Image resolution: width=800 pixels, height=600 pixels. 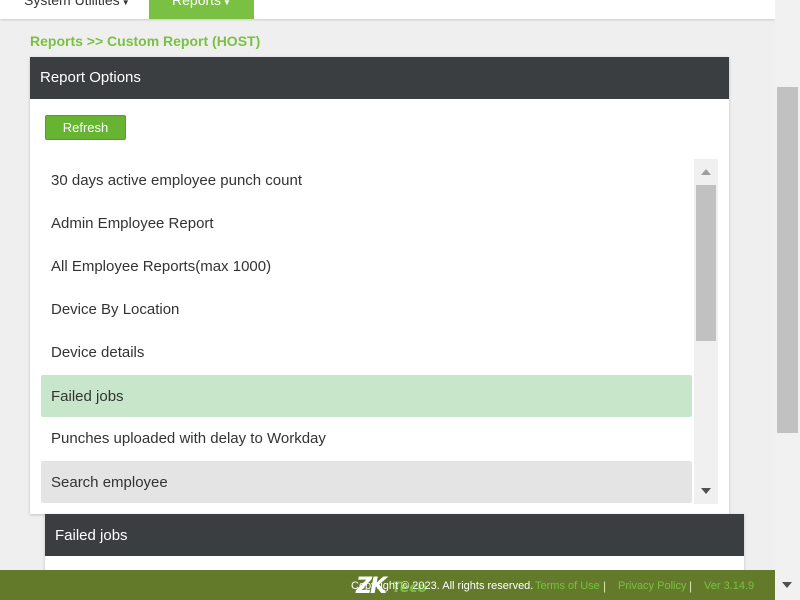 What do you see at coordinates (132, 223) in the screenshot?
I see `list-item-label: Admin Employee Report` at bounding box center [132, 223].